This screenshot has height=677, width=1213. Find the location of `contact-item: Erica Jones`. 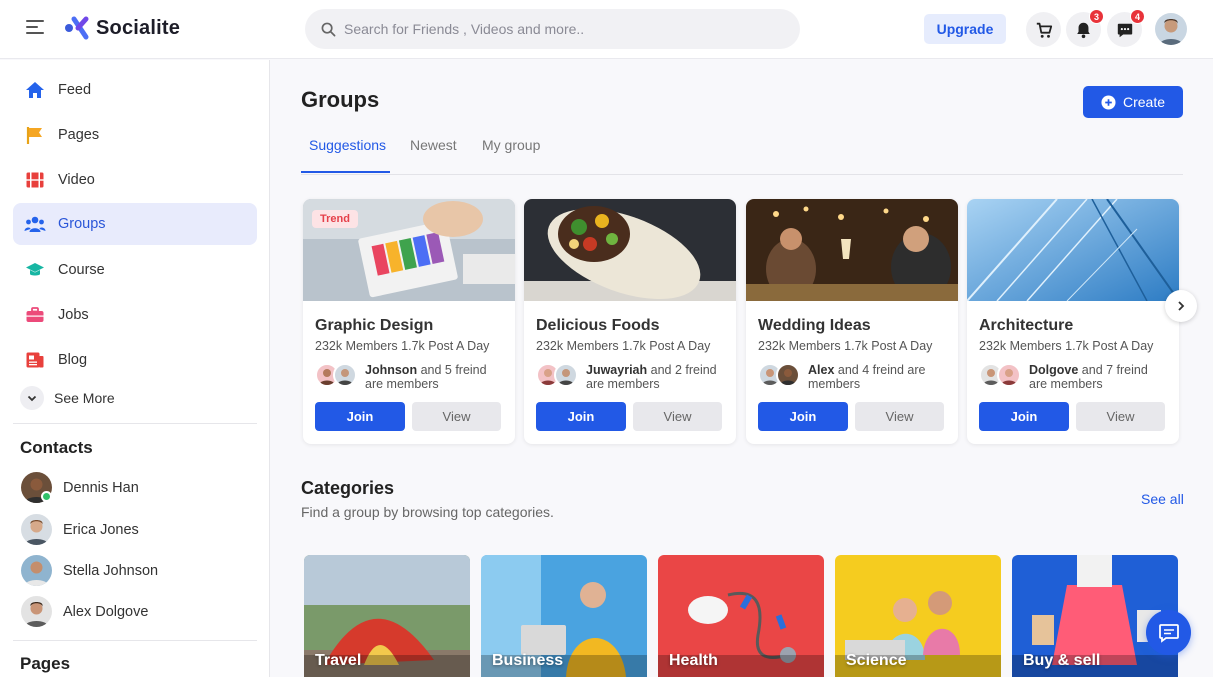

contact-item: Erica Jones is located at coordinates (80, 529).